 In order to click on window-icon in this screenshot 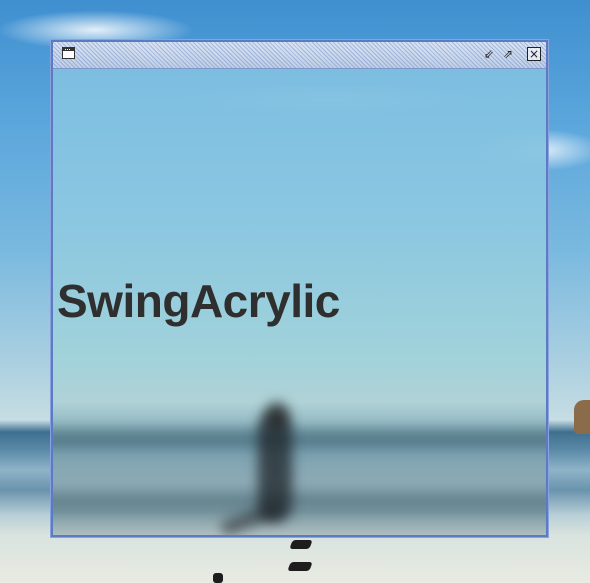, I will do `click(68, 53)`.